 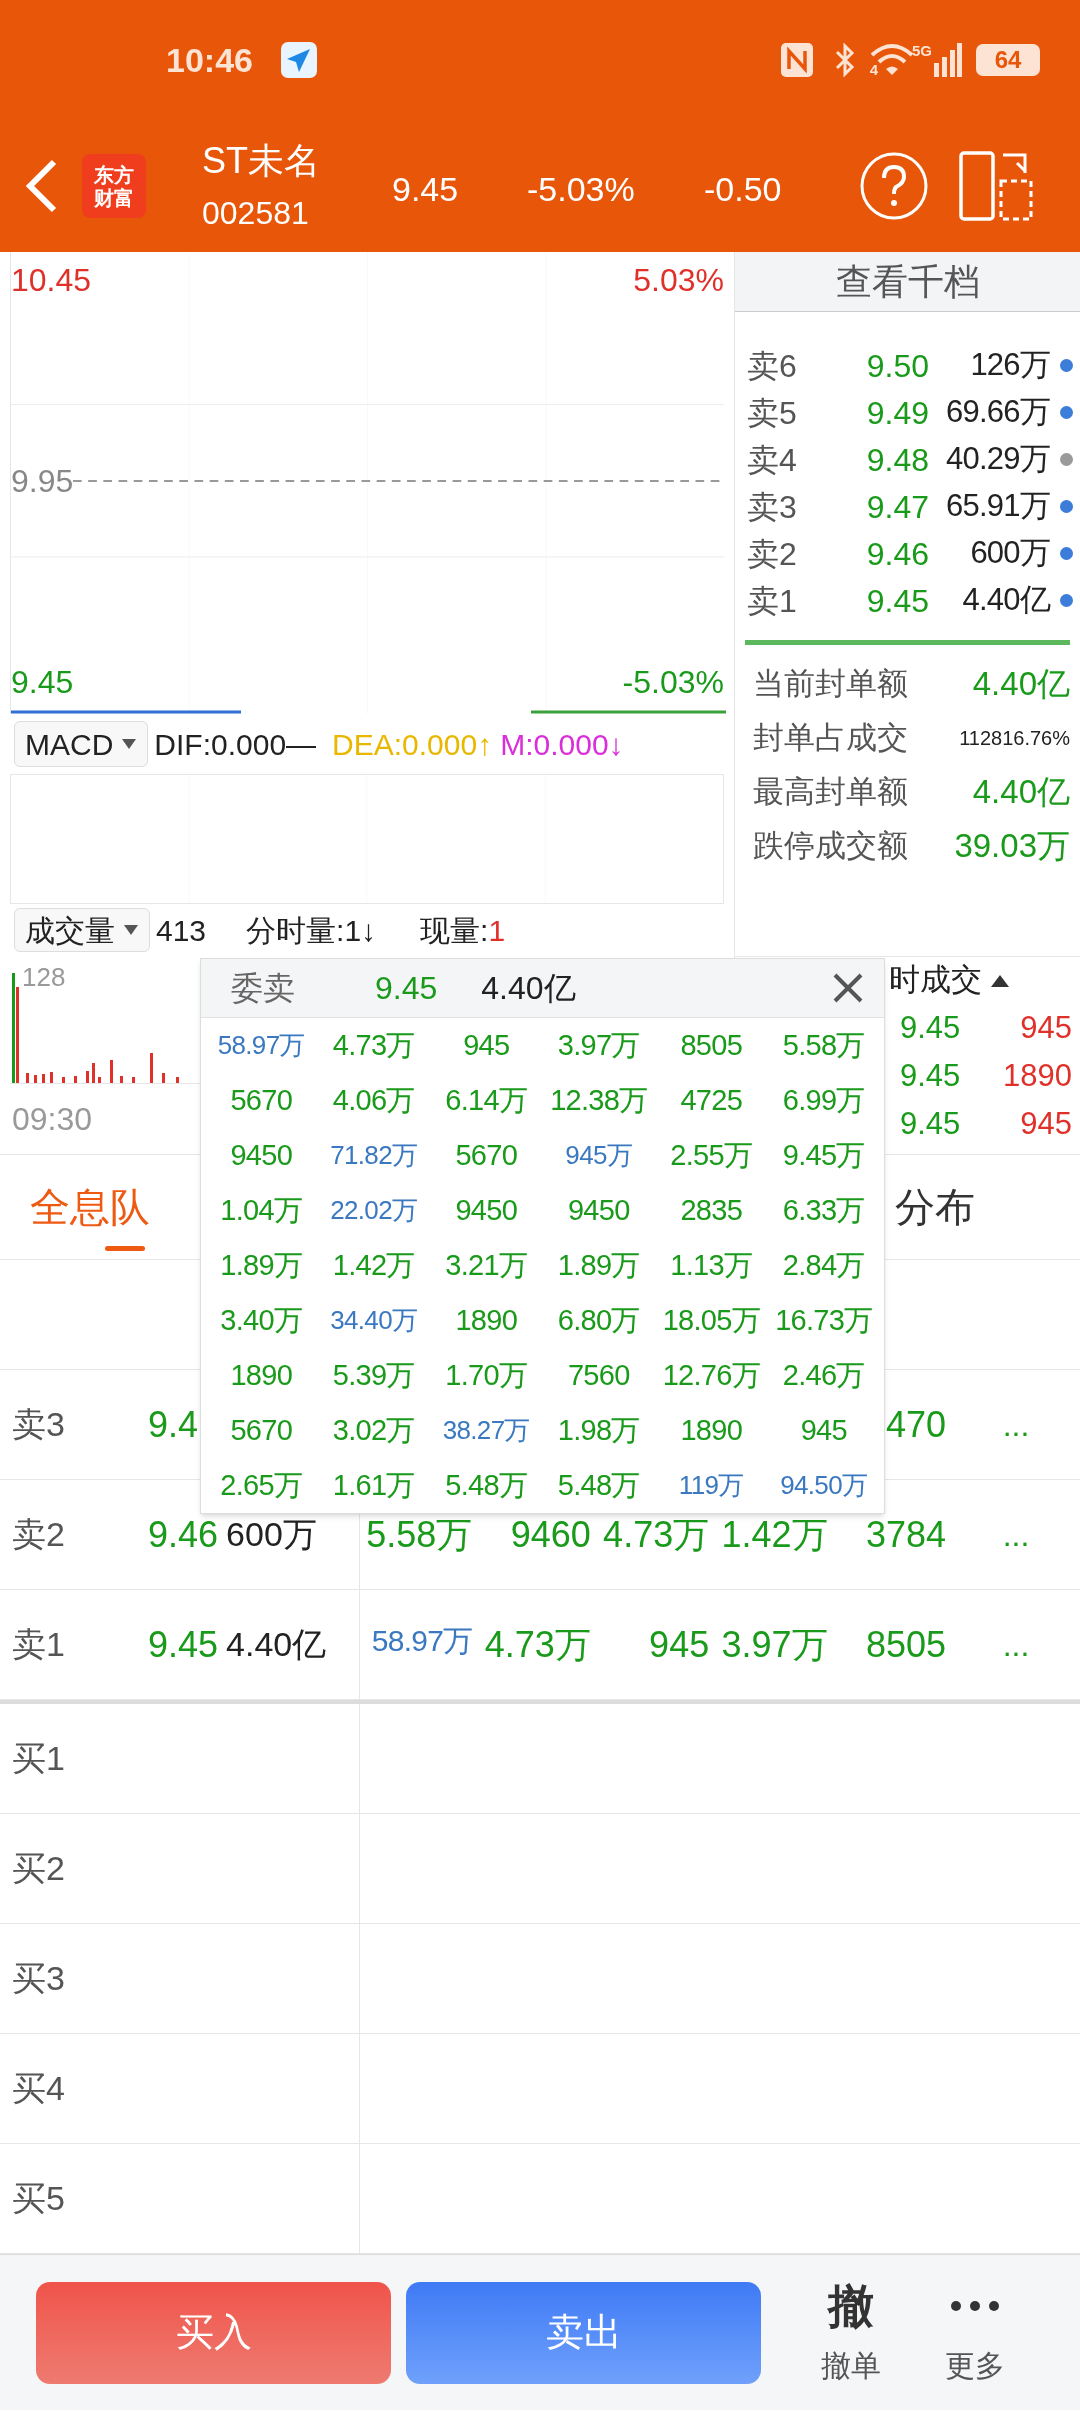 I want to click on trade-price: 9.45, so click(x=931, y=1075).